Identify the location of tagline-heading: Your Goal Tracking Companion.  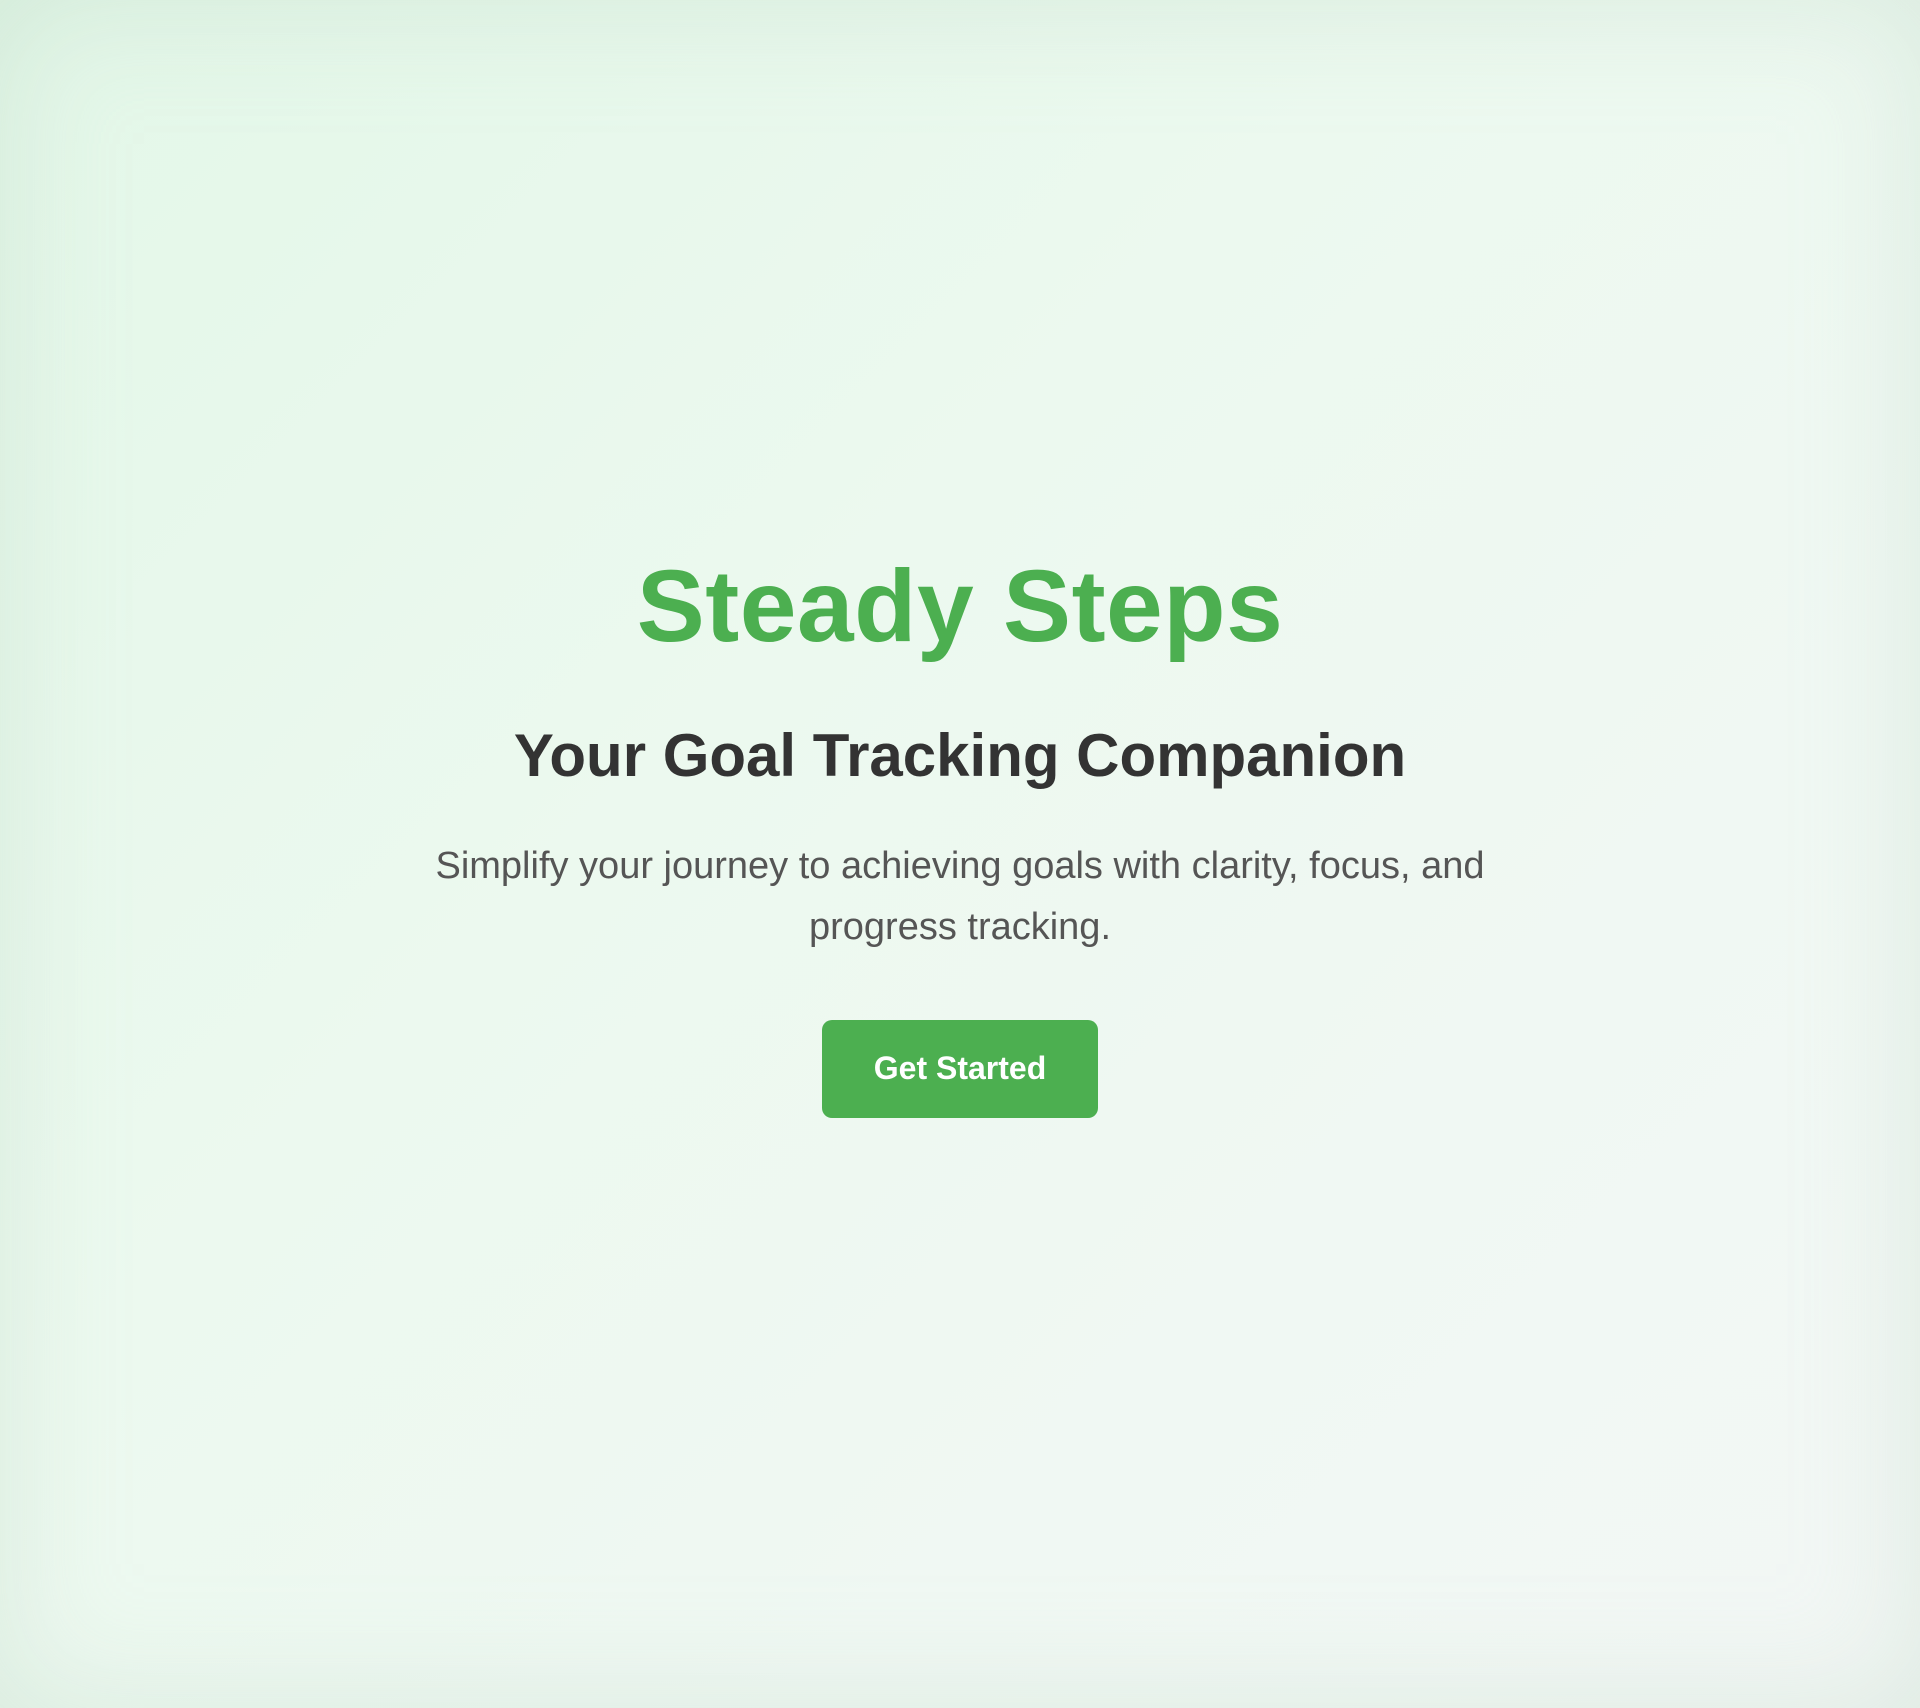
(960, 756).